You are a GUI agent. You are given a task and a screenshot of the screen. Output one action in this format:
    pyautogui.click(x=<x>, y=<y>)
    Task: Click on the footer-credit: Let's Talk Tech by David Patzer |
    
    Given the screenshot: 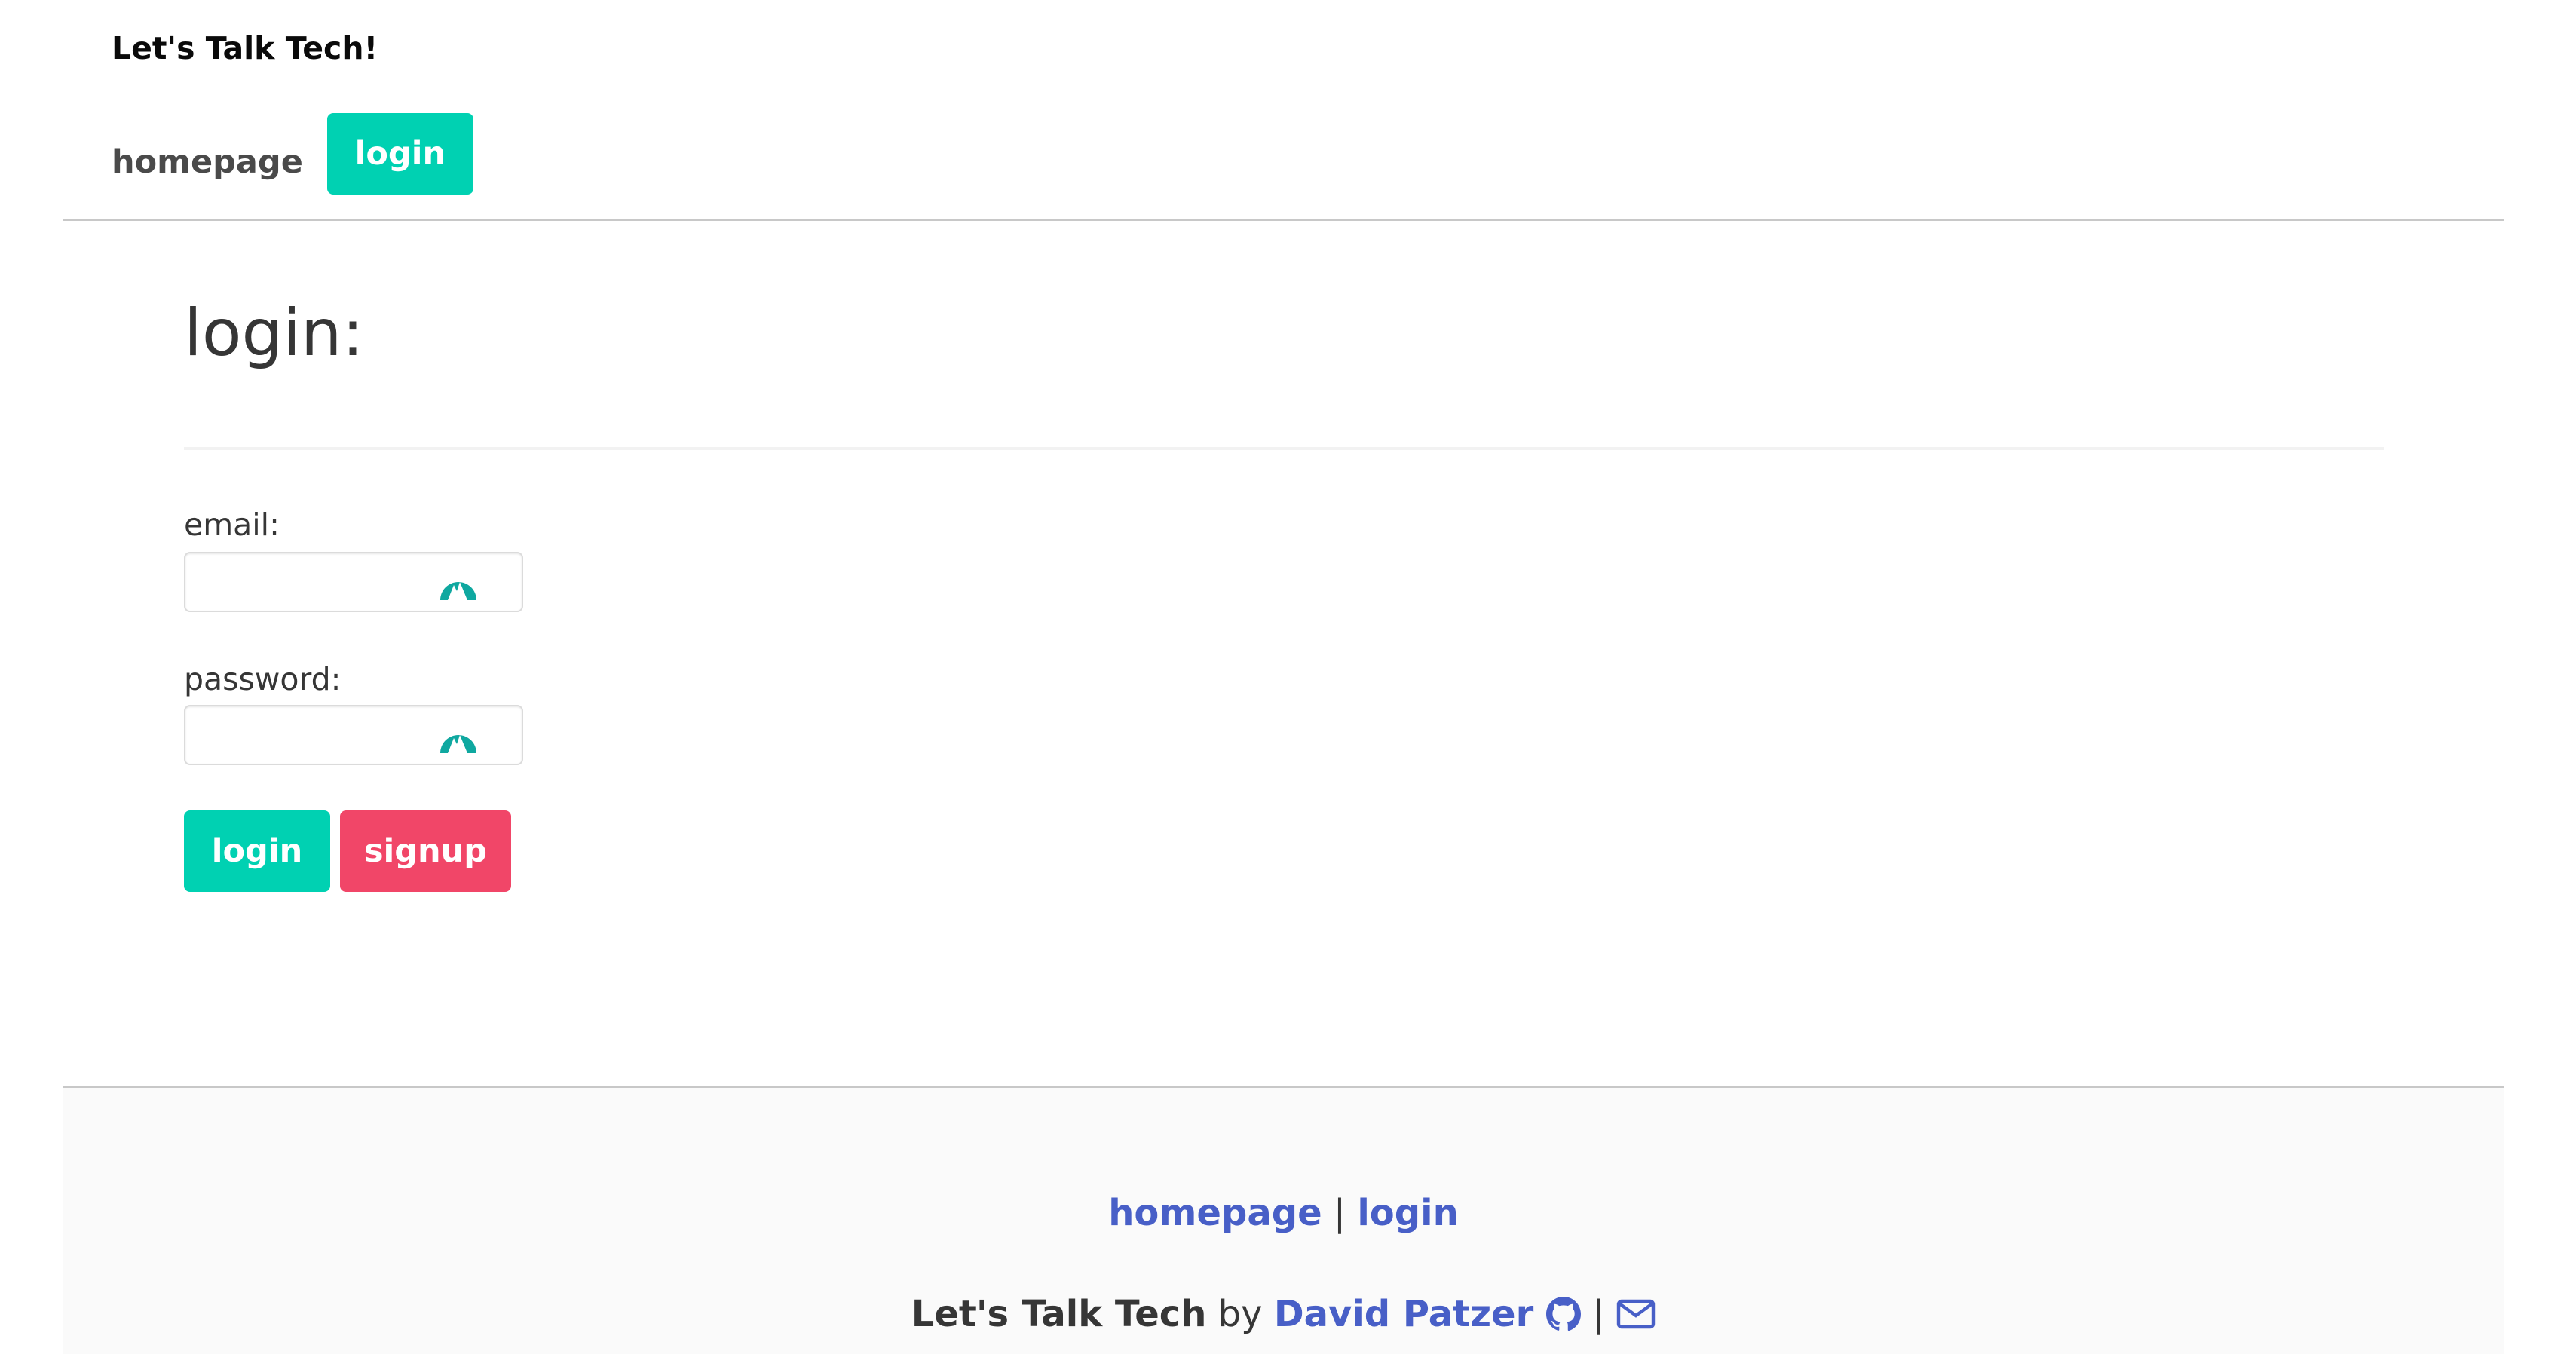 What is the action you would take?
    pyautogui.click(x=1283, y=1314)
    